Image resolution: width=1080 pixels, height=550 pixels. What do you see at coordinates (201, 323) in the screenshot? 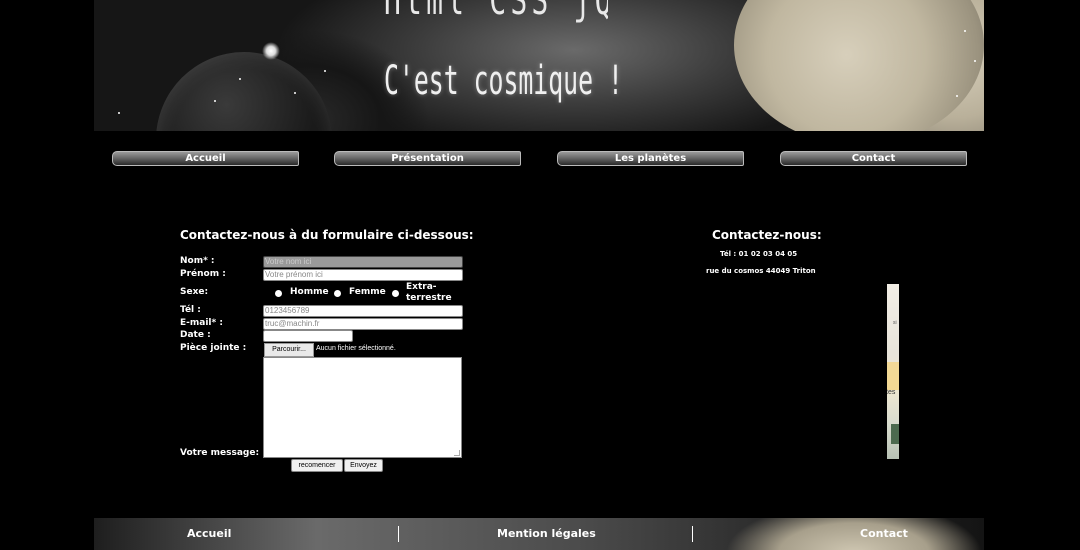
I see `email-label: E-mail* :` at bounding box center [201, 323].